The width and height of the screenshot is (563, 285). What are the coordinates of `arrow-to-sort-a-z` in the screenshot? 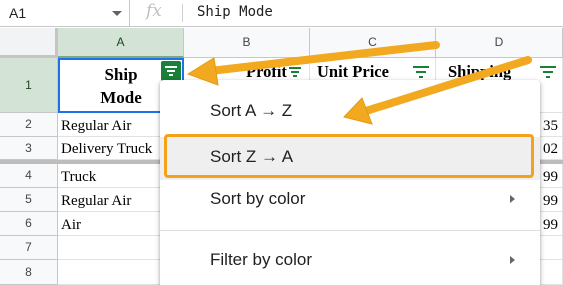 It's located at (447, 85).